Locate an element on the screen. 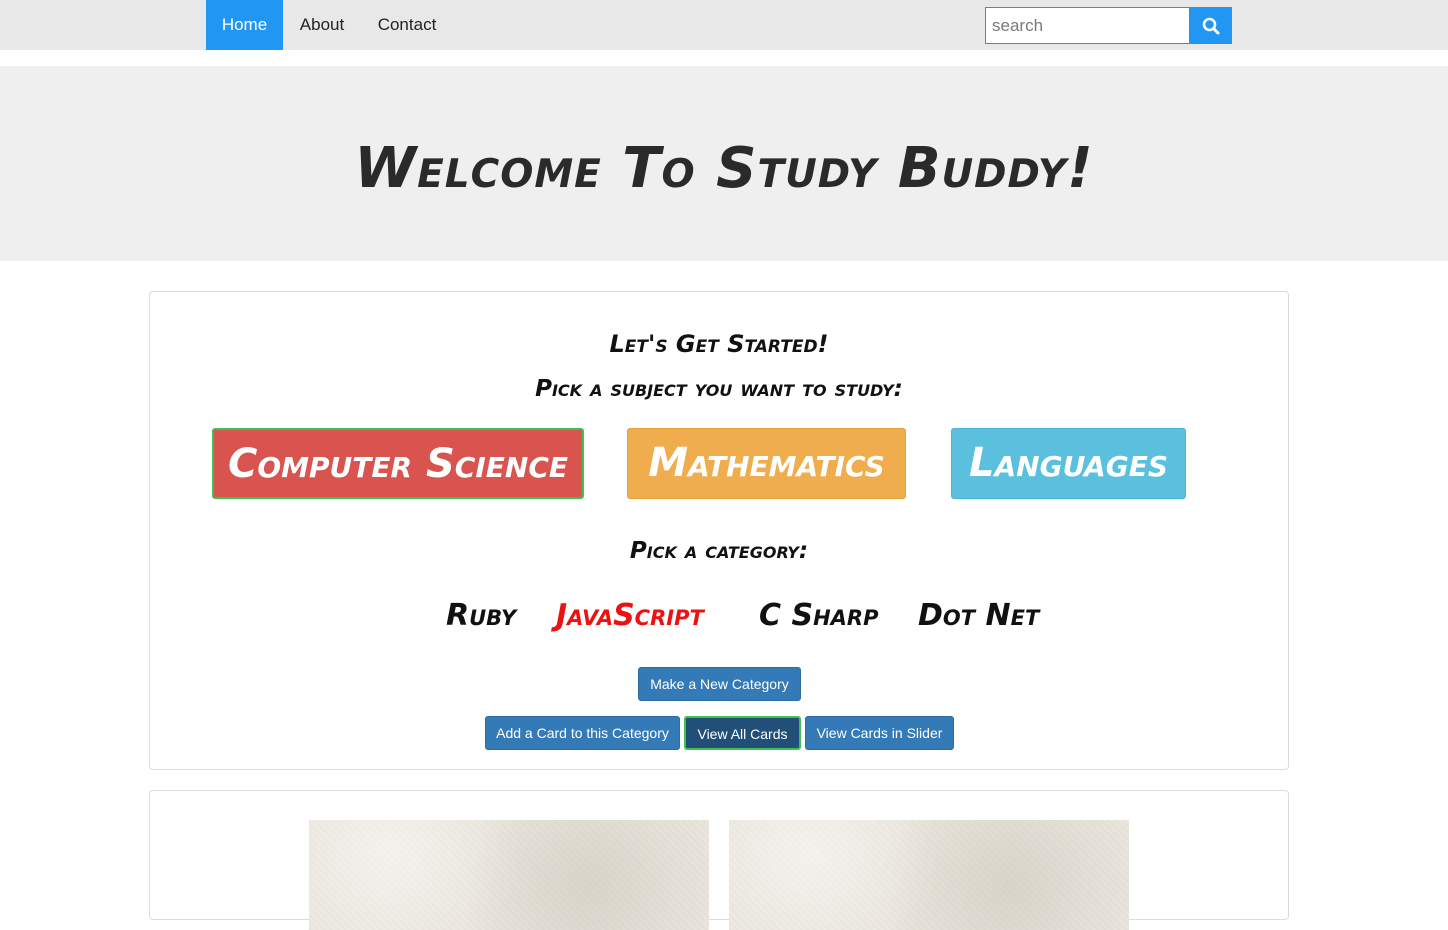 This screenshot has width=1448, height=930. category-javascript: JavaScript is located at coordinates (630, 616).